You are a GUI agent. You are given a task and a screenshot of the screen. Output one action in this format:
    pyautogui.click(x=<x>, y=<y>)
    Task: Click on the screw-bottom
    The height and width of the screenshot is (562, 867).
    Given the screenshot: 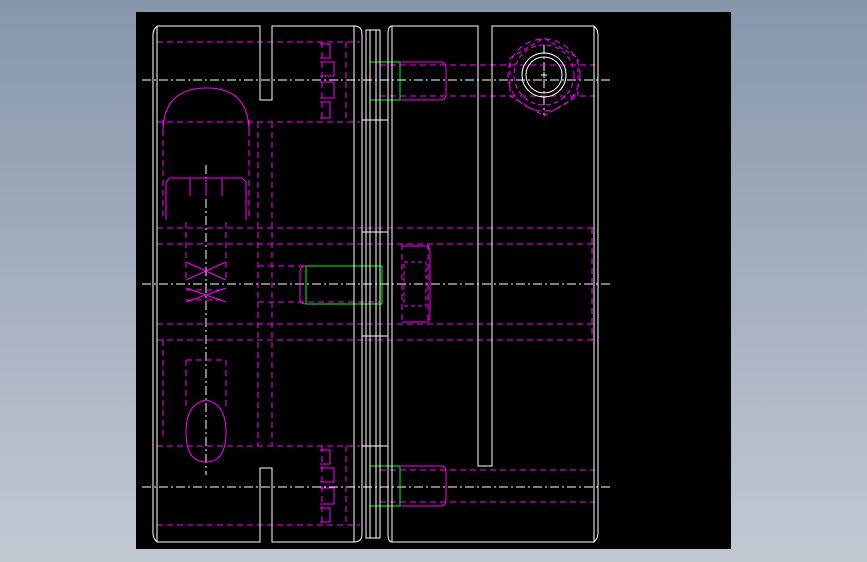 What is the action you would take?
    pyautogui.click(x=385, y=486)
    